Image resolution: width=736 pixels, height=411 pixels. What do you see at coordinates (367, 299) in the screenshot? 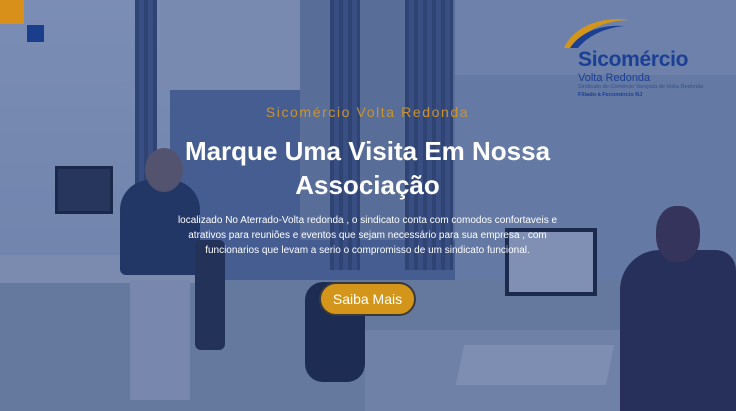
I see `saiba-mais-button: Saiba Mais` at bounding box center [367, 299].